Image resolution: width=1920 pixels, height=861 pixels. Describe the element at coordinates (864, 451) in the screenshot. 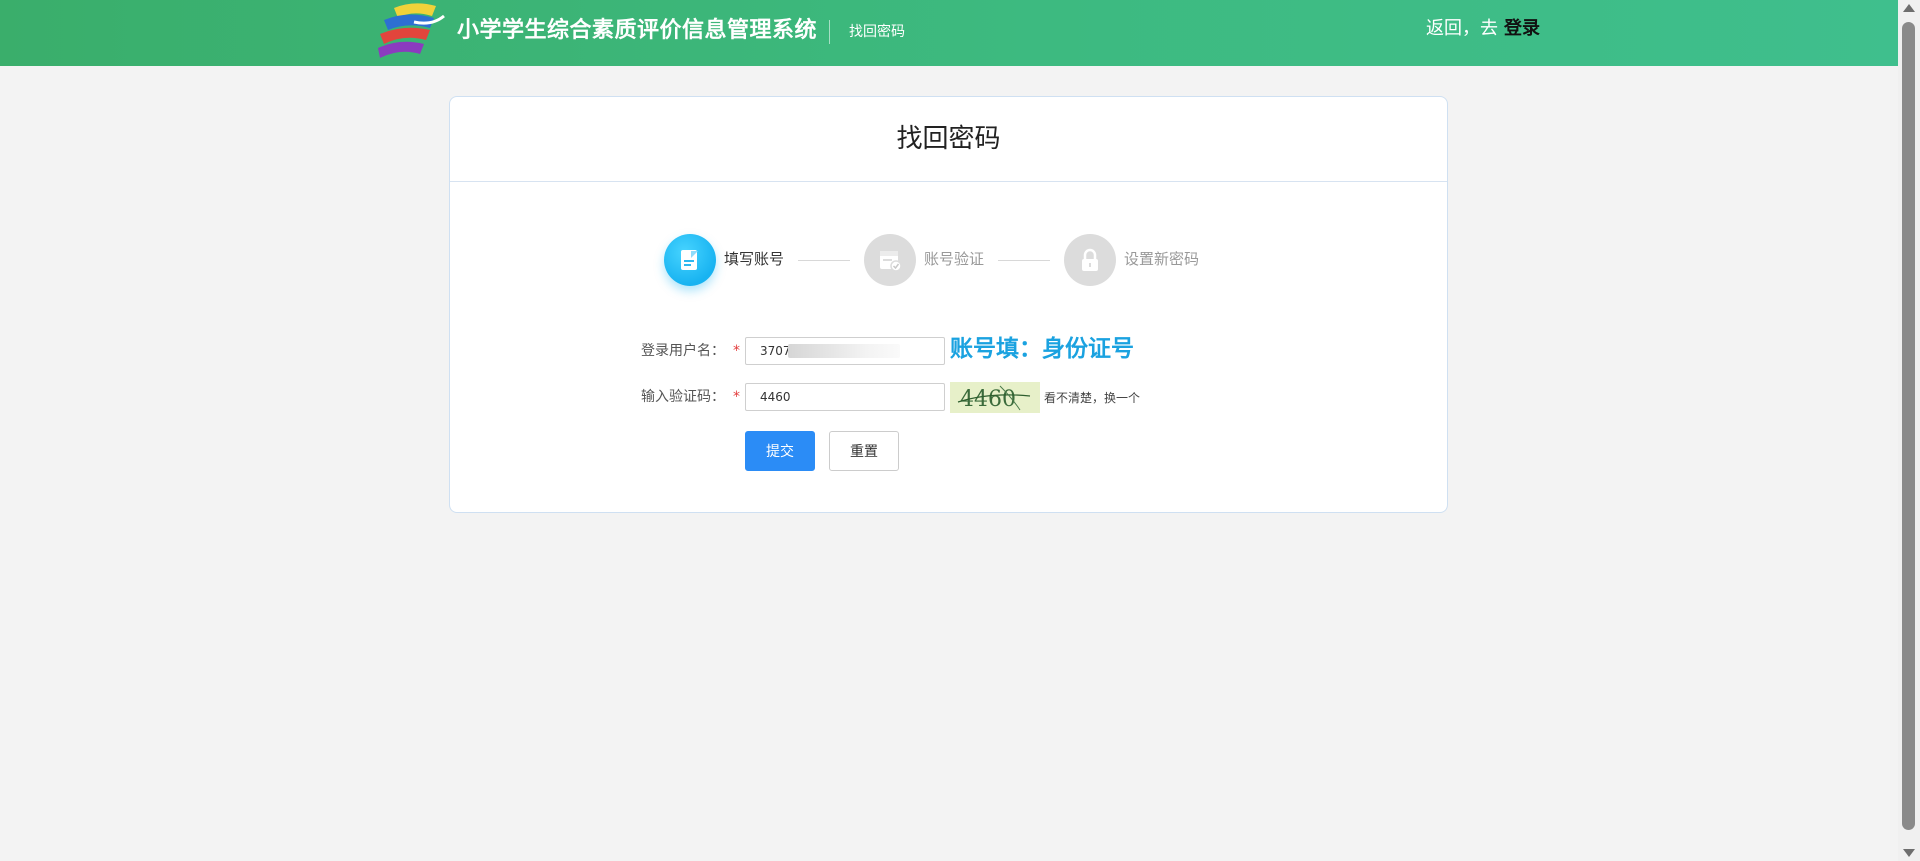

I see `reset-button: 重置` at that location.